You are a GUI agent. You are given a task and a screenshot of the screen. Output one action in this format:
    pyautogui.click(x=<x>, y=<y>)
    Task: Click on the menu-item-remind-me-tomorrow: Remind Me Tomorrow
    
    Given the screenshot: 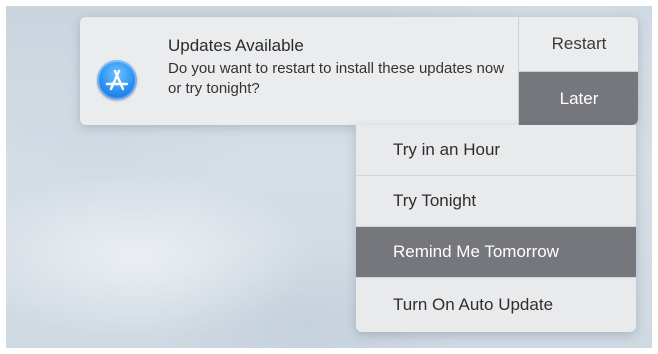 What is the action you would take?
    pyautogui.click(x=496, y=252)
    